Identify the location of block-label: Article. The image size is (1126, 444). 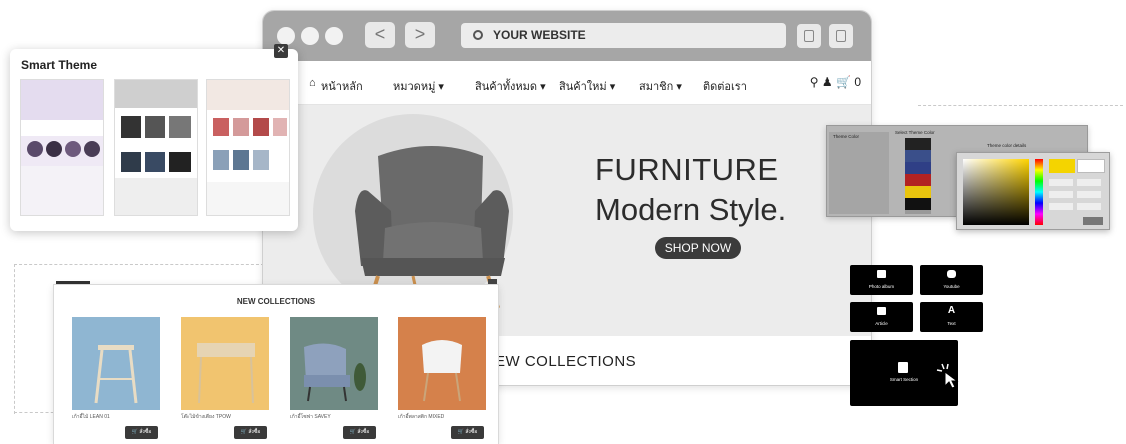
(881, 323).